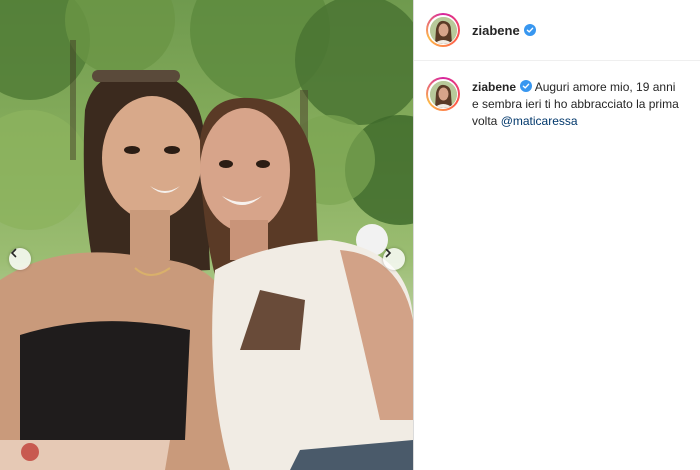 The image size is (700, 470). Describe the element at coordinates (494, 87) in the screenshot. I see `caption-username: ziabene` at that location.